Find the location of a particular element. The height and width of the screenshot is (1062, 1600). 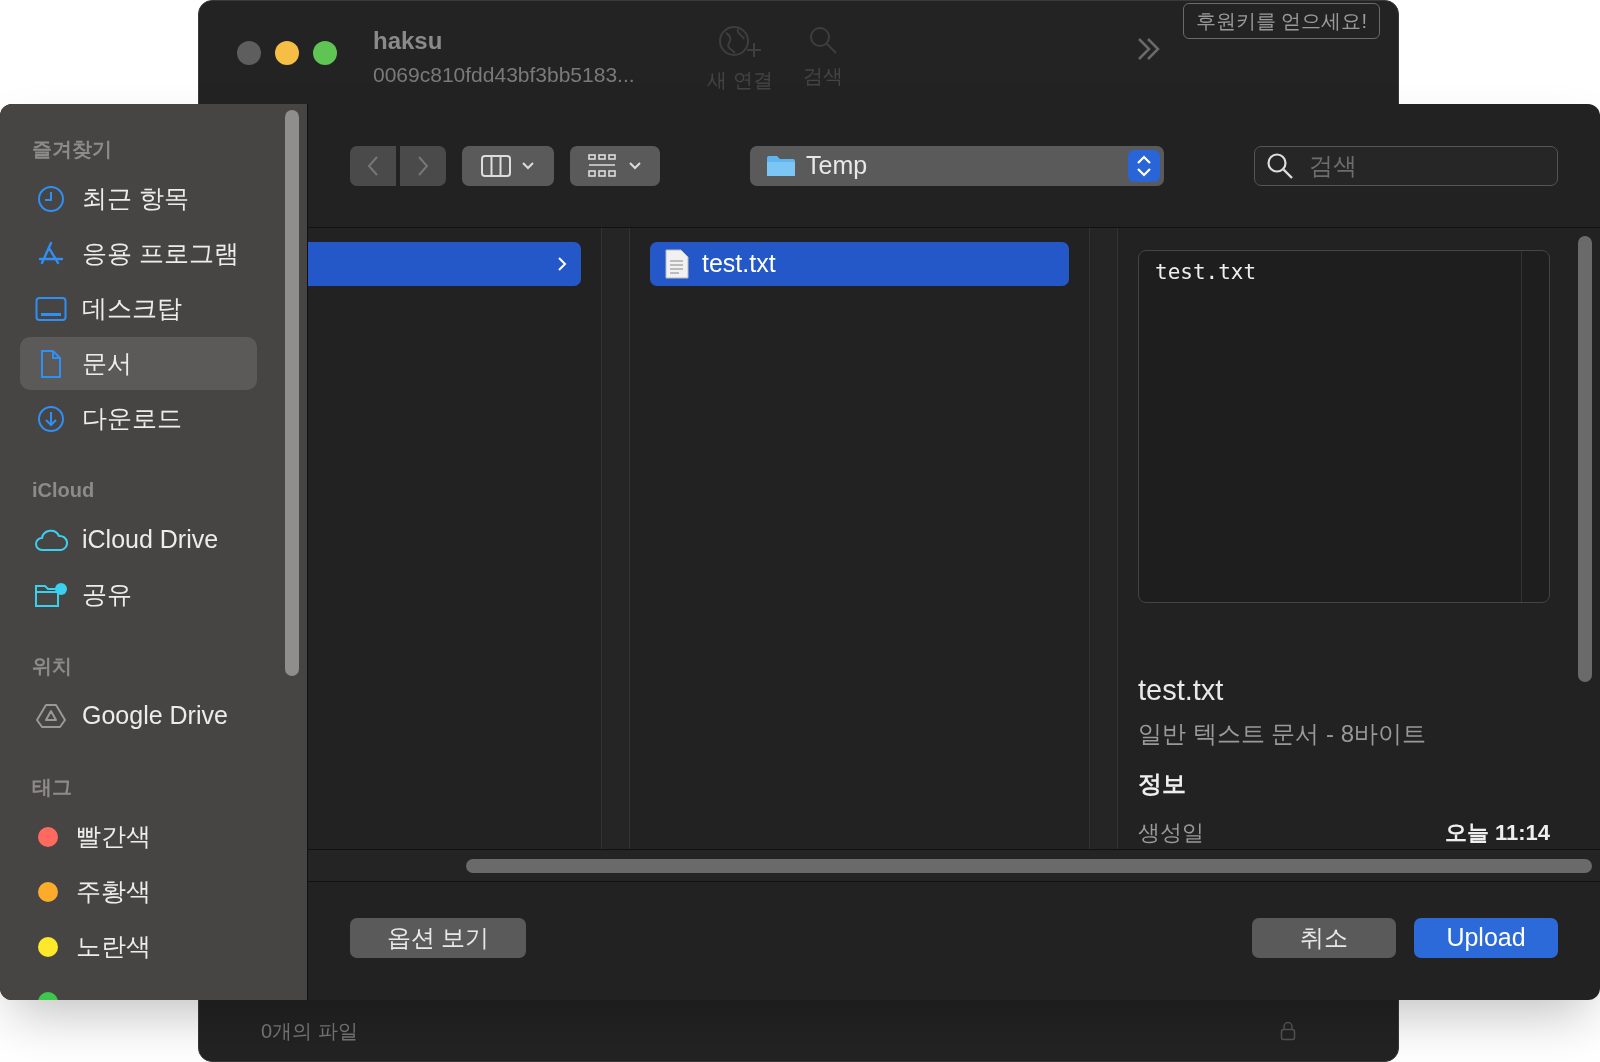

globe-plus-icon is located at coordinates (739, 42).